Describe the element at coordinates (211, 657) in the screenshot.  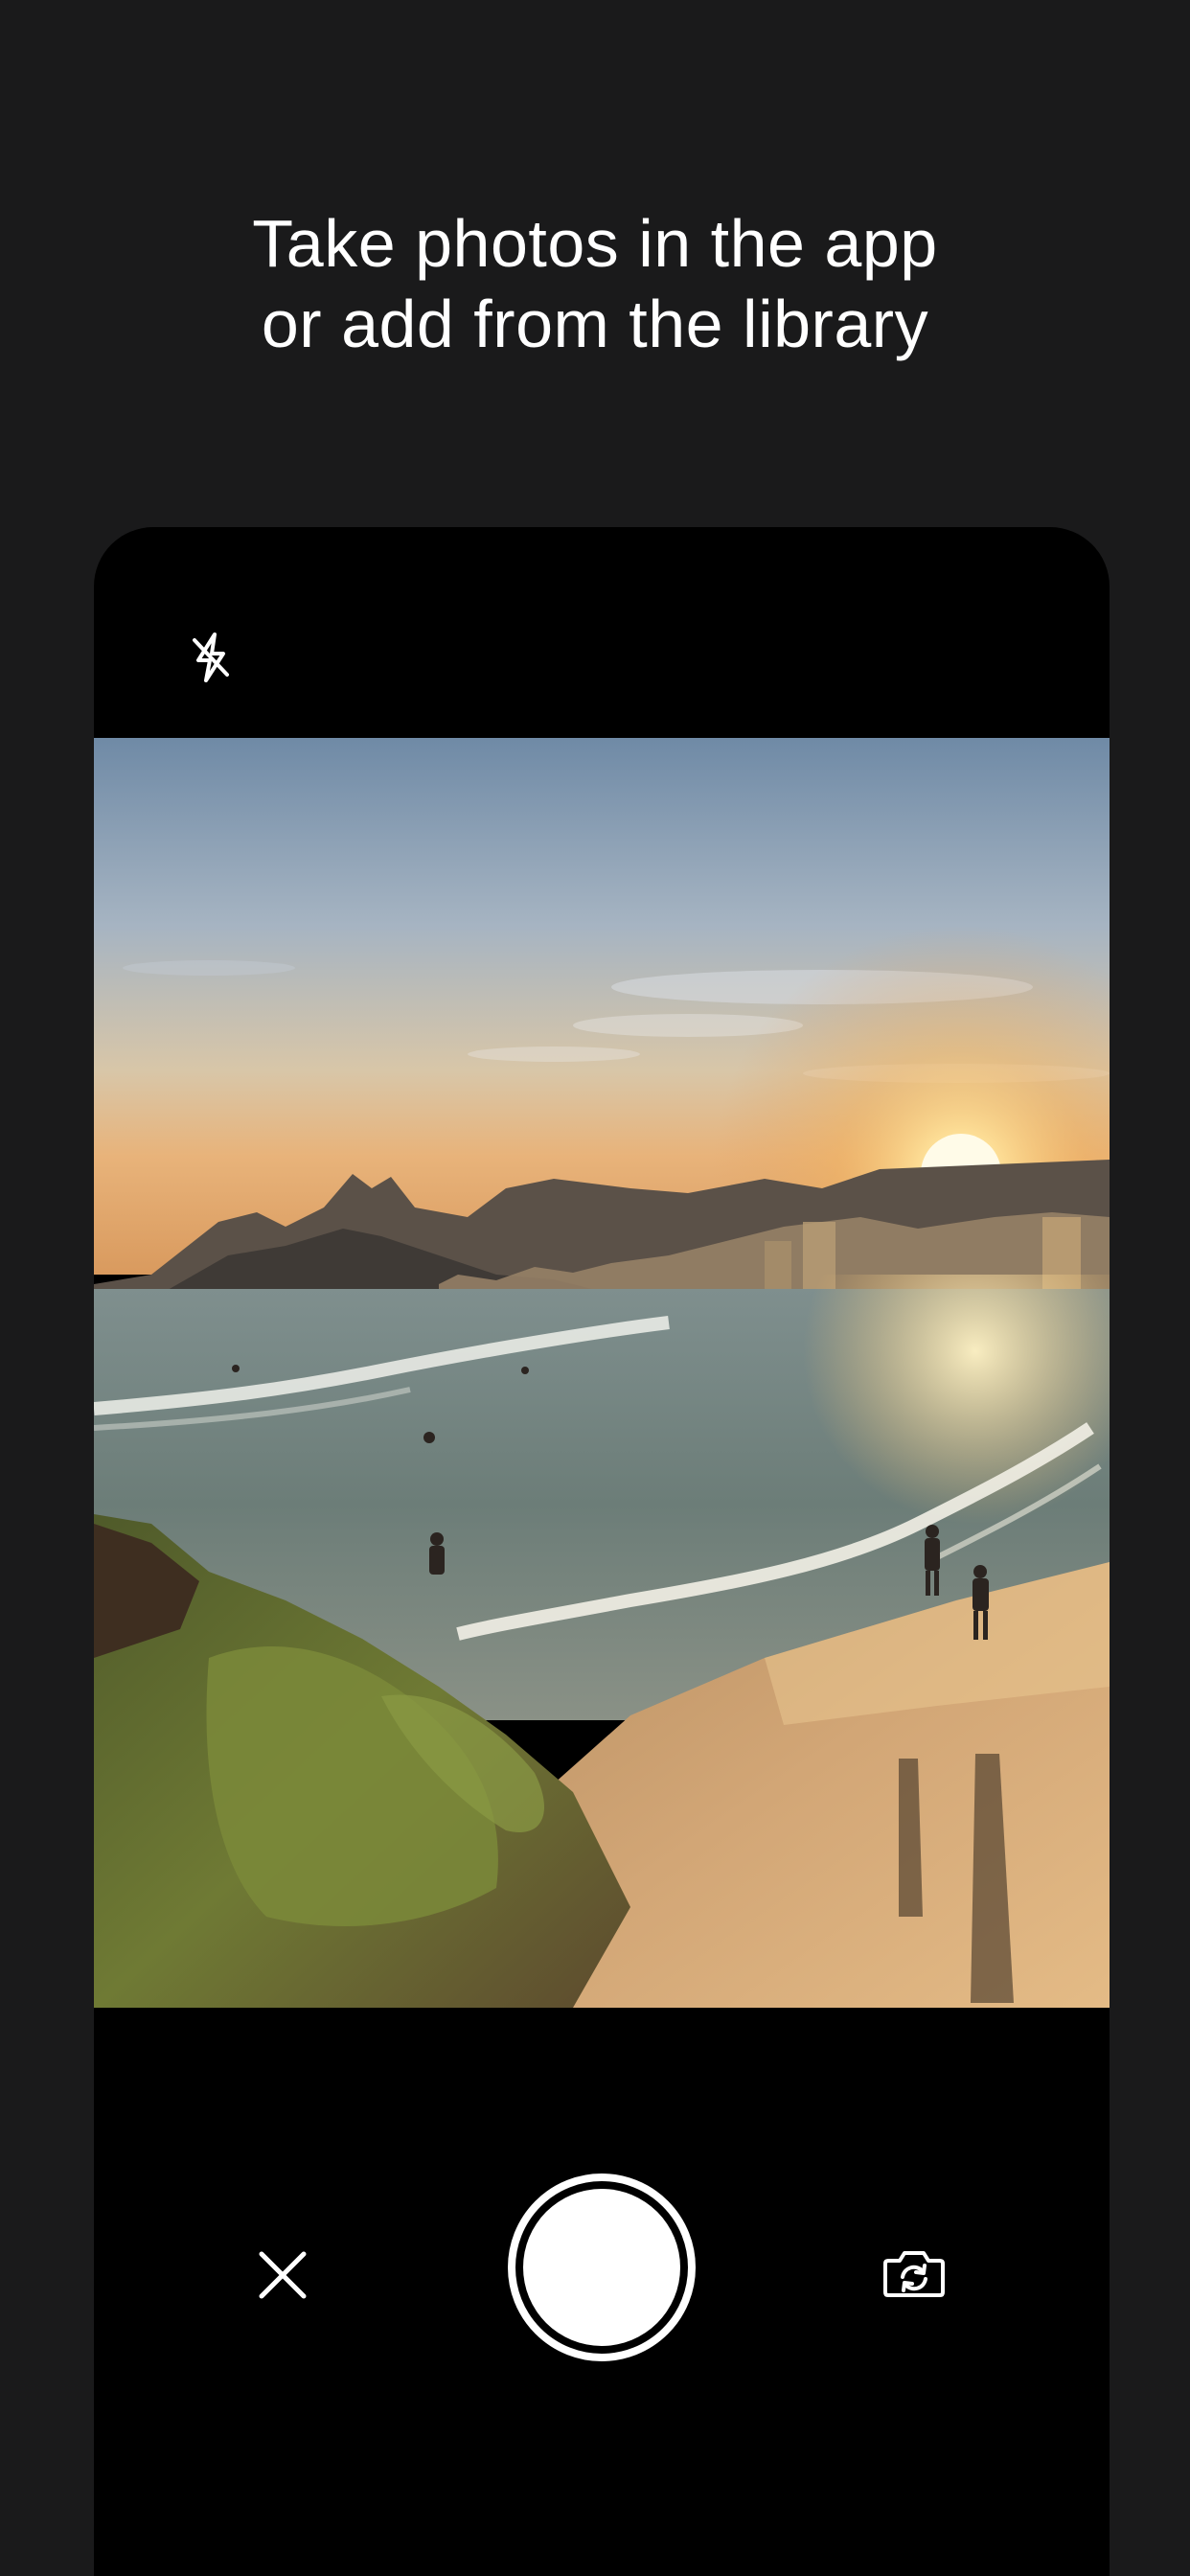
I see `flash-off-icon` at that location.